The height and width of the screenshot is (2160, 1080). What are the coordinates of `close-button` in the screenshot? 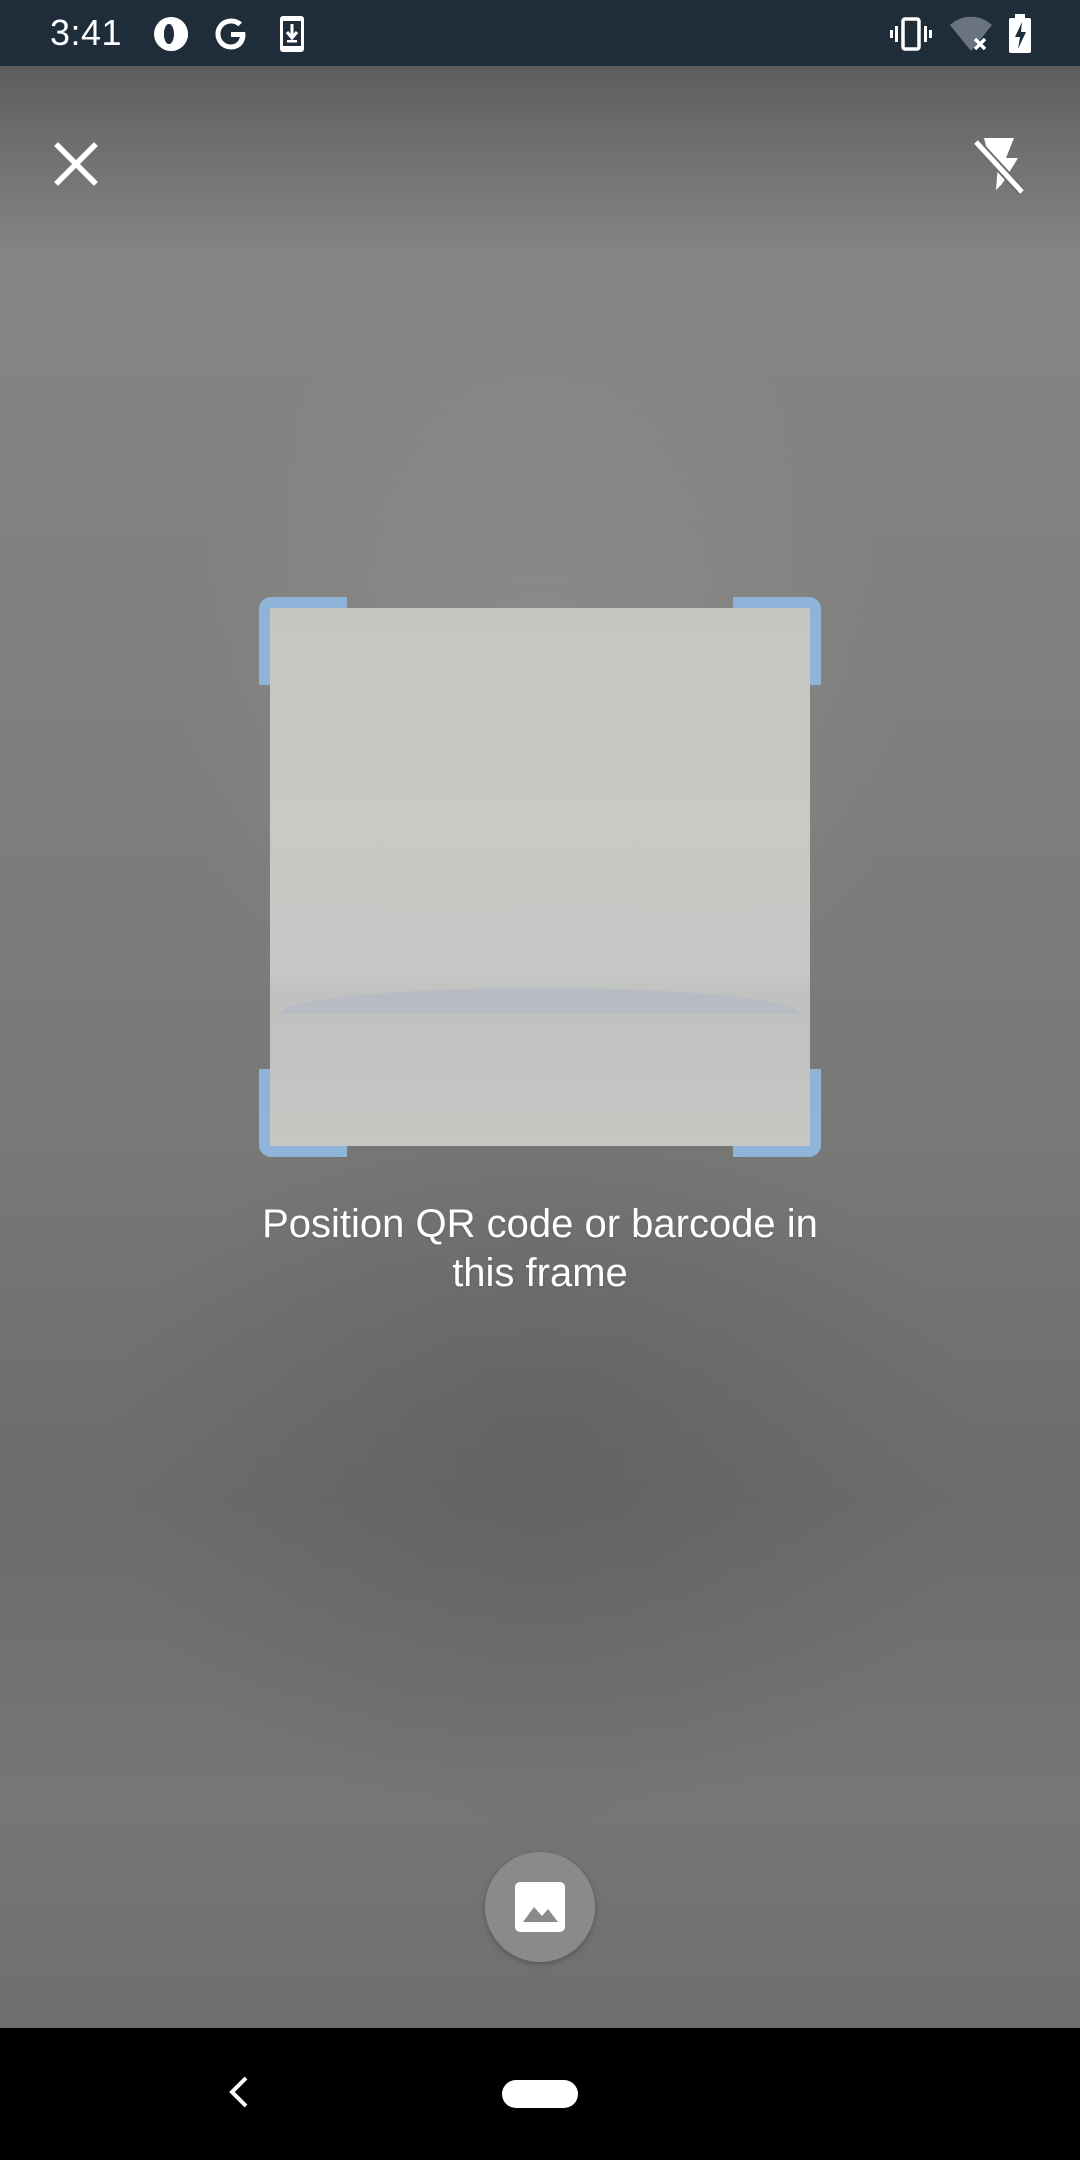 It's located at (76, 164).